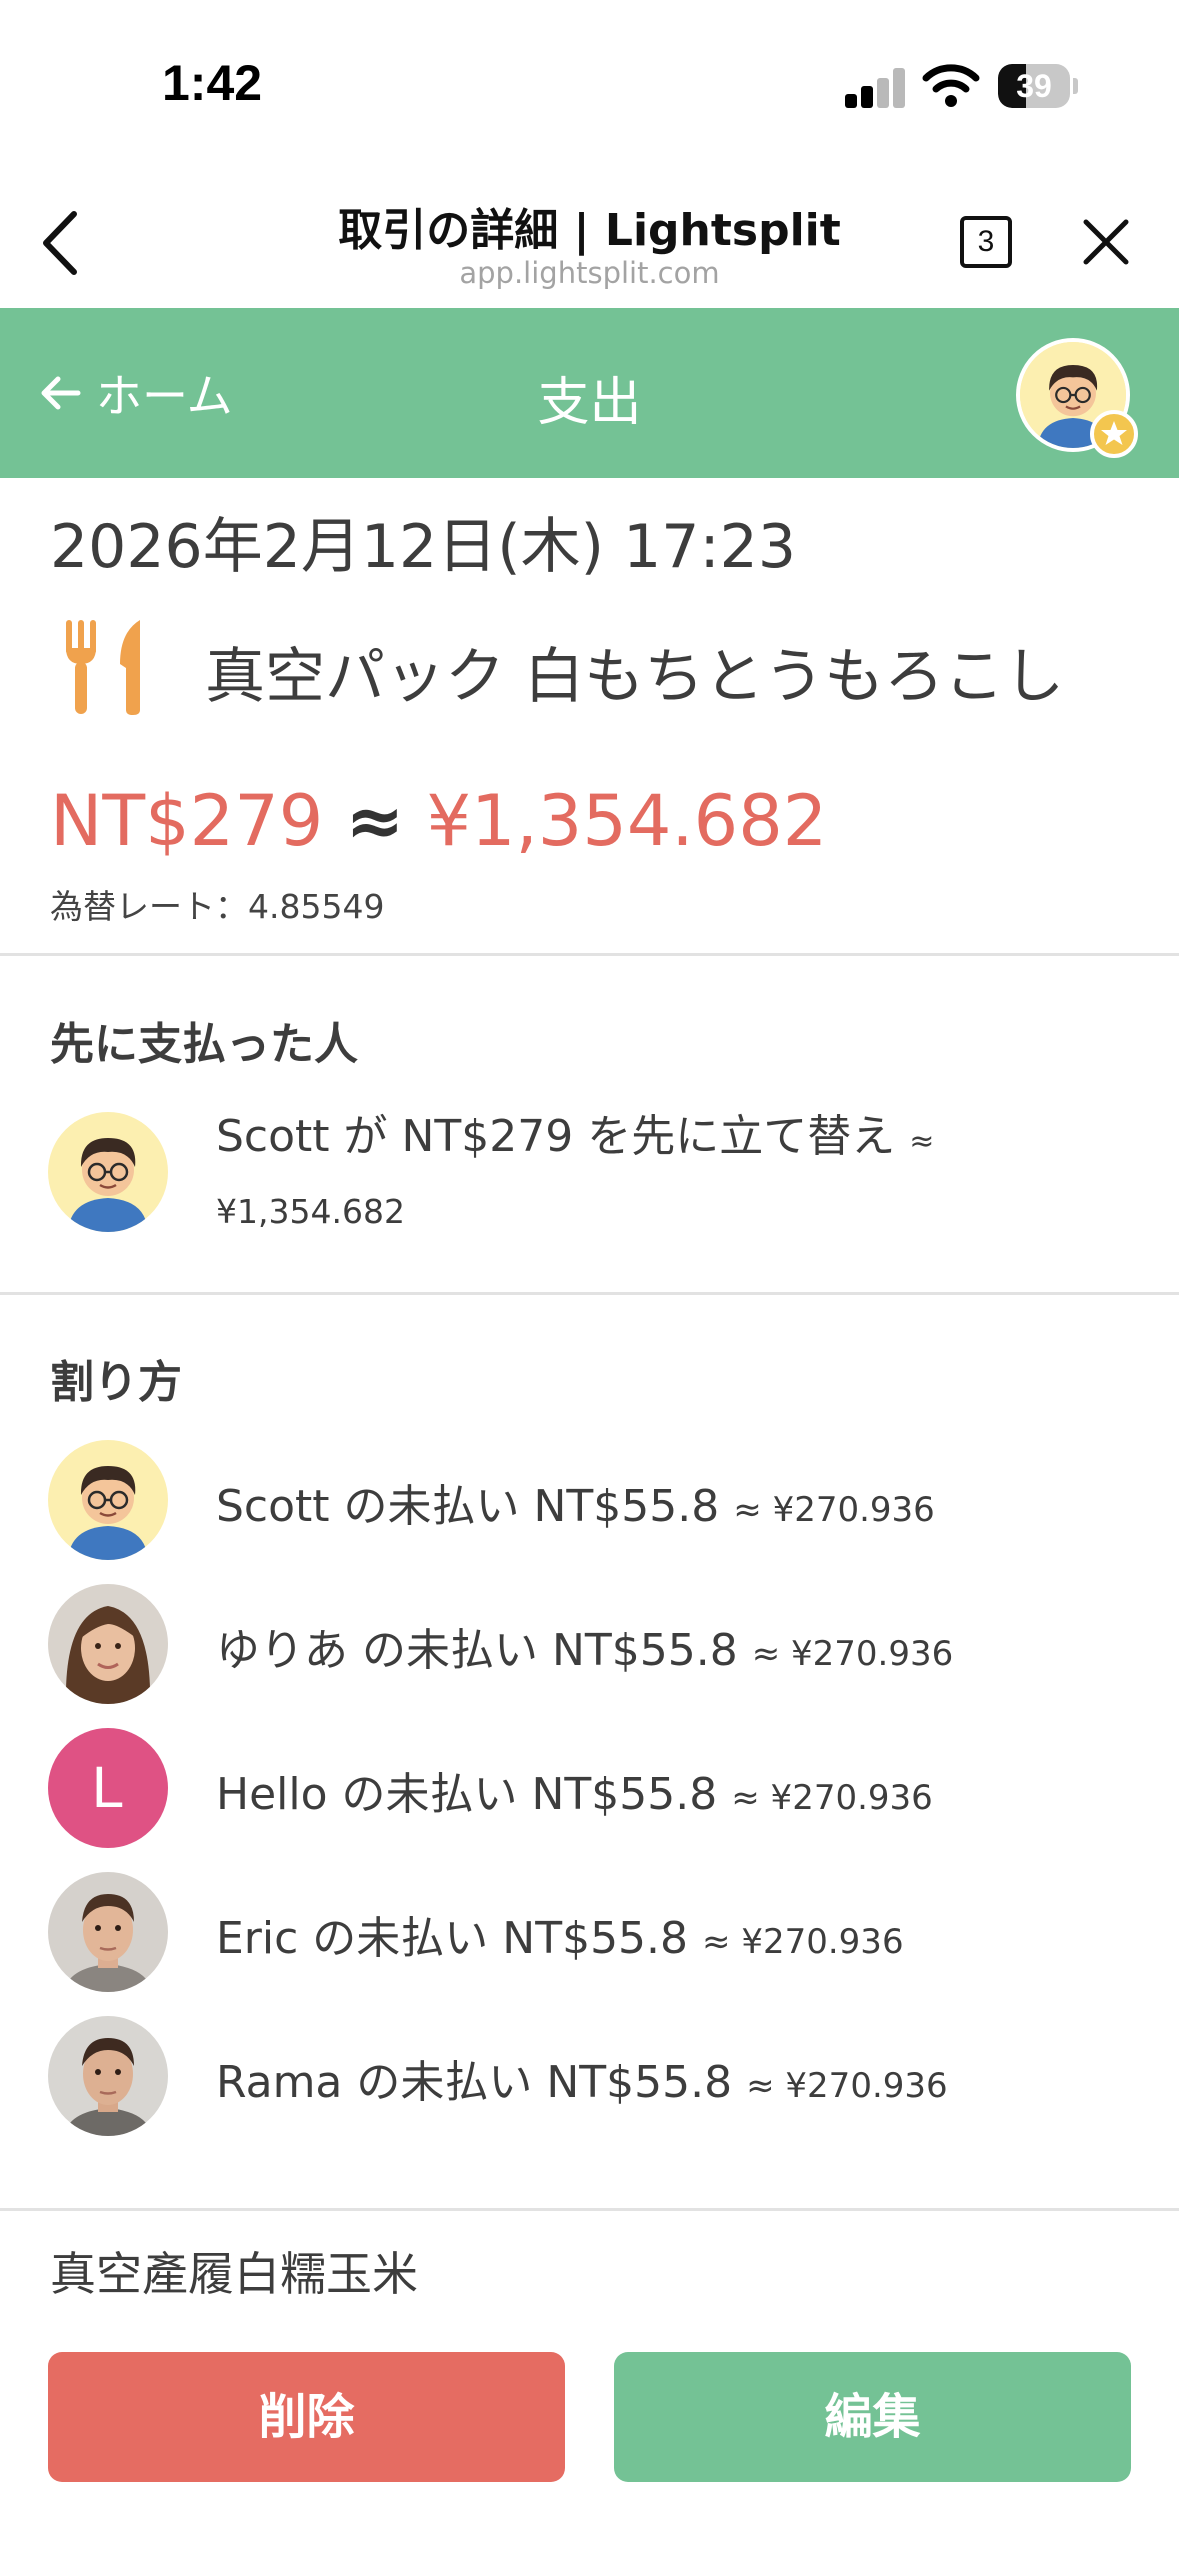  I want to click on edit-button: 編集, so click(872, 2417).